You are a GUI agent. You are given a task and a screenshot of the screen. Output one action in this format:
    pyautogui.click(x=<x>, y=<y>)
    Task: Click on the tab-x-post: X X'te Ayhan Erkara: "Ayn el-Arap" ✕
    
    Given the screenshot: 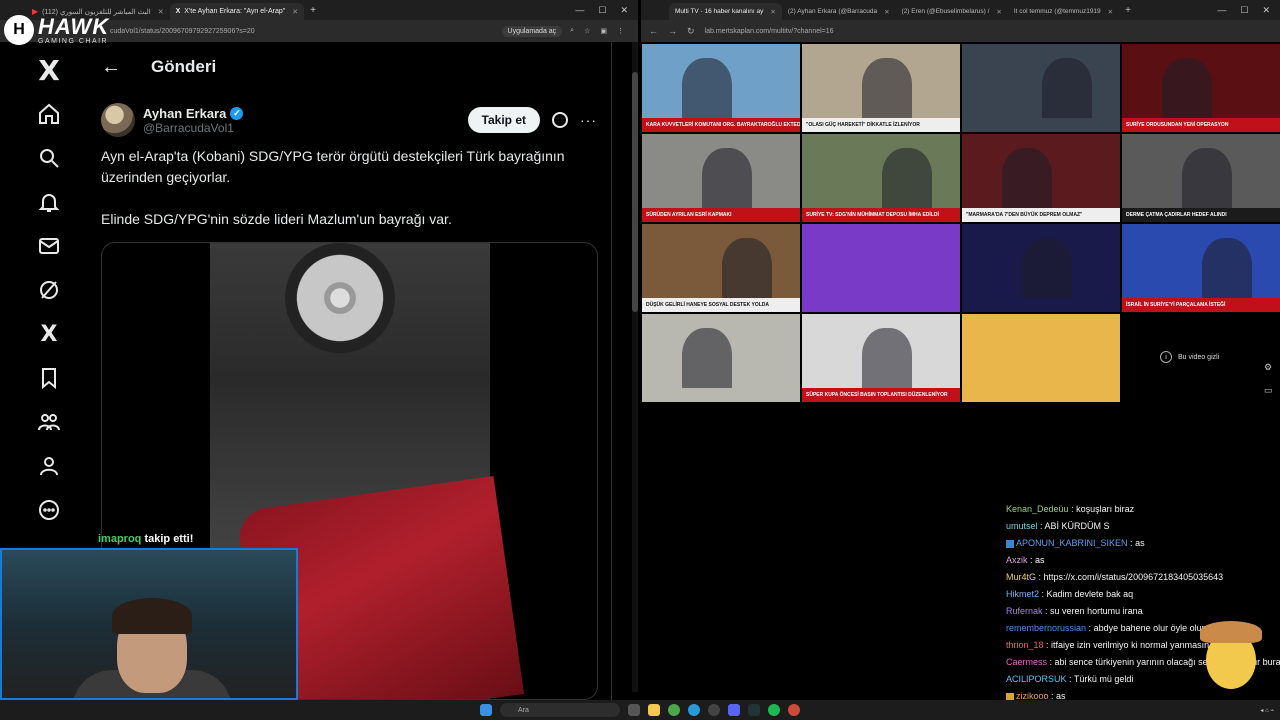 What is the action you would take?
    pyautogui.click(x=237, y=11)
    